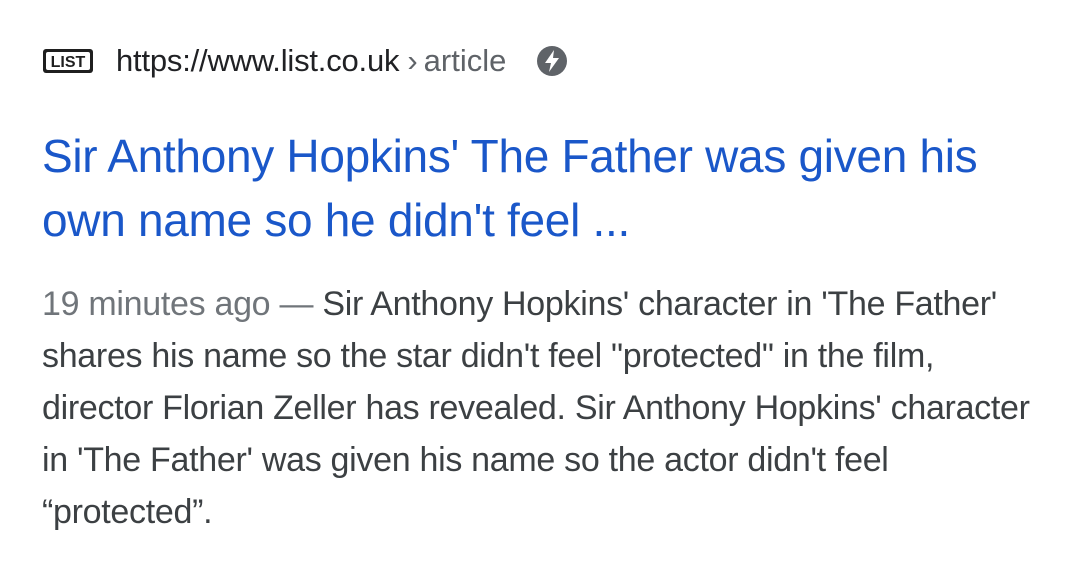  What do you see at coordinates (156, 304) in the screenshot?
I see `snippet-date: 19 minutes ago` at bounding box center [156, 304].